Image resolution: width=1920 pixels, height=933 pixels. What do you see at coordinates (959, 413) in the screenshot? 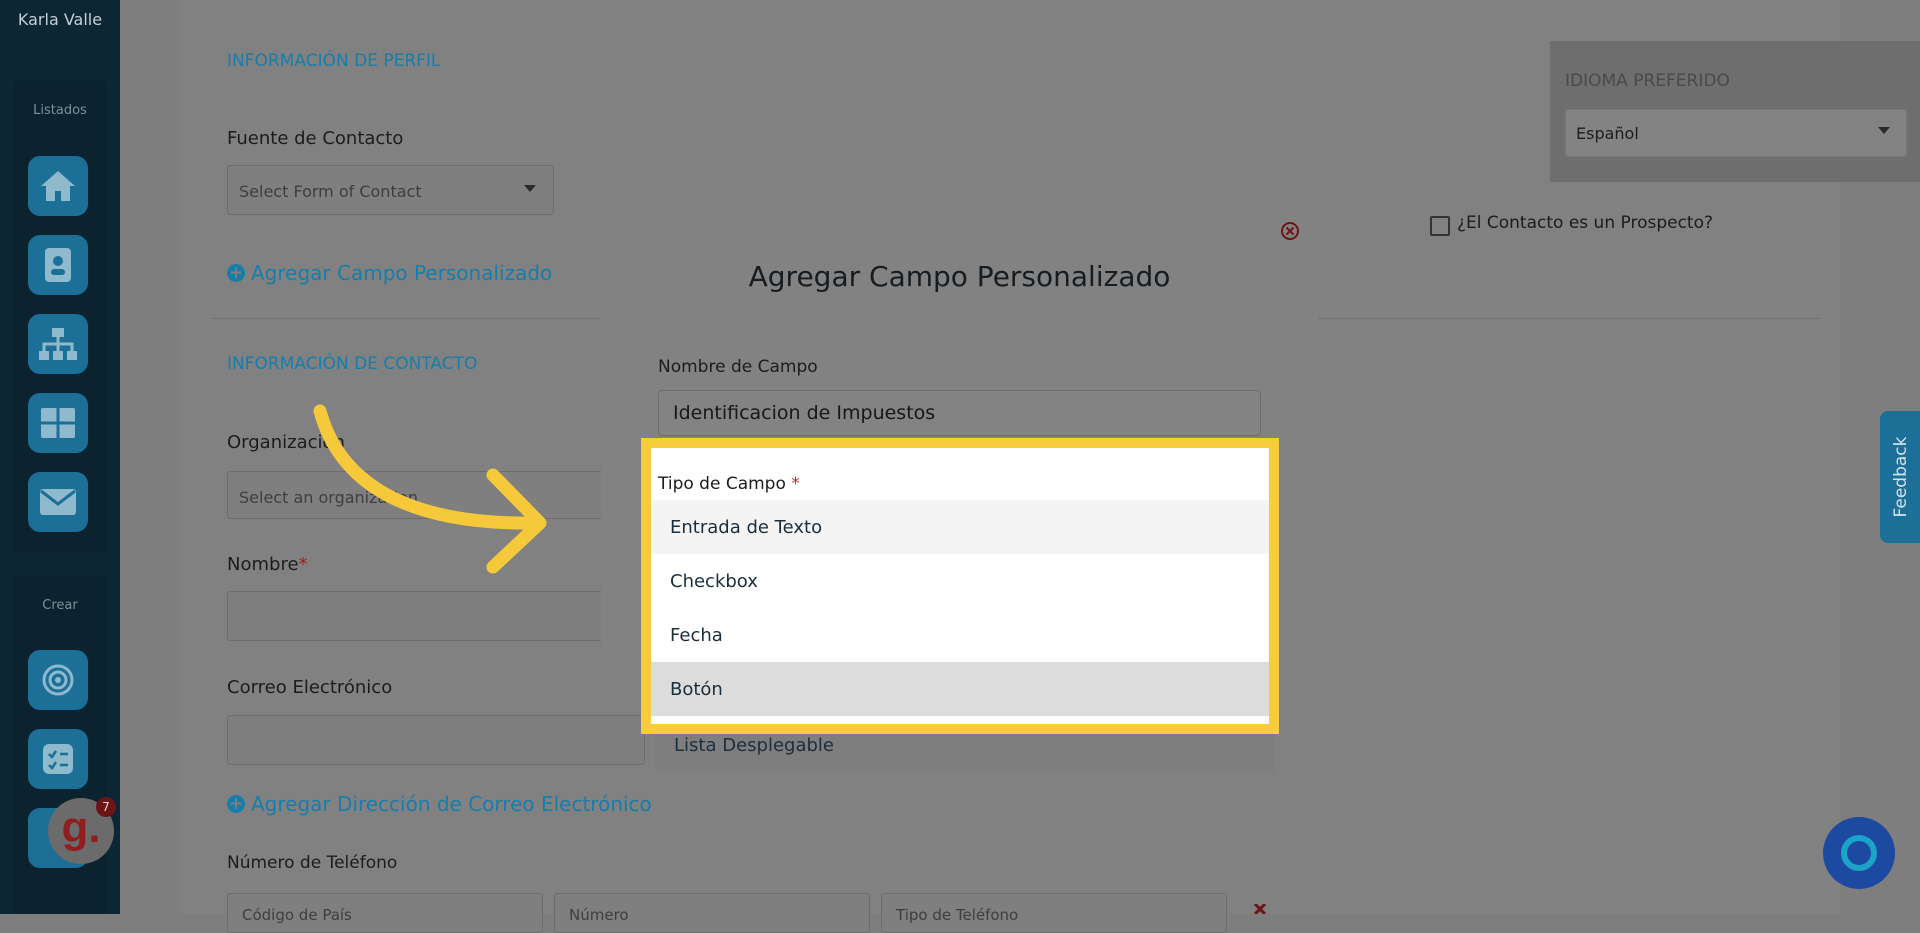
I see `field-name-input: Identificacion de Impuestos` at bounding box center [959, 413].